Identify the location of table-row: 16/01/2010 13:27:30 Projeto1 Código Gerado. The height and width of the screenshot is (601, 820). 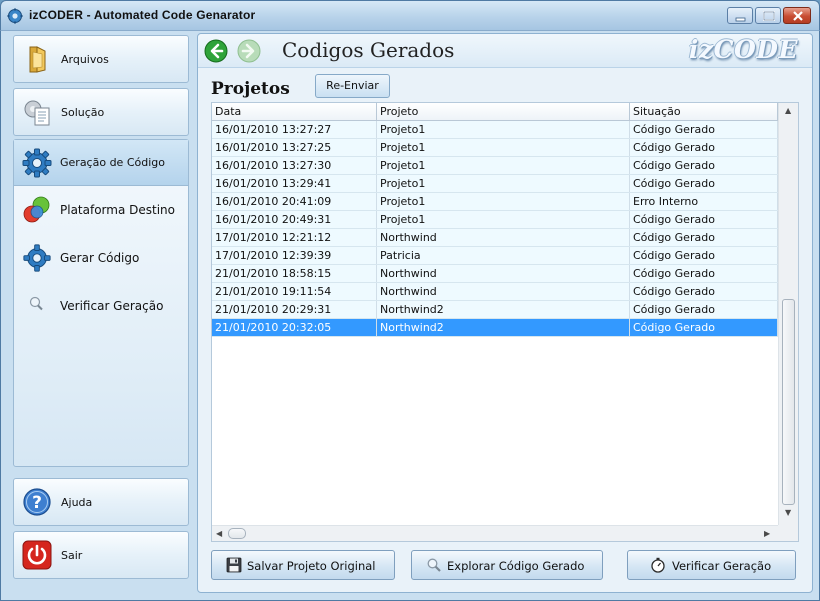
(495, 166).